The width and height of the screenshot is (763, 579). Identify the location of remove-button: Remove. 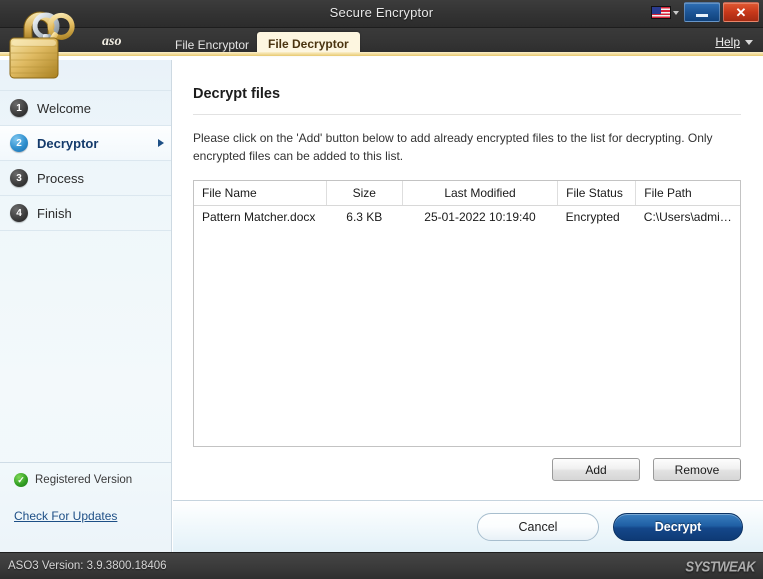
(697, 469).